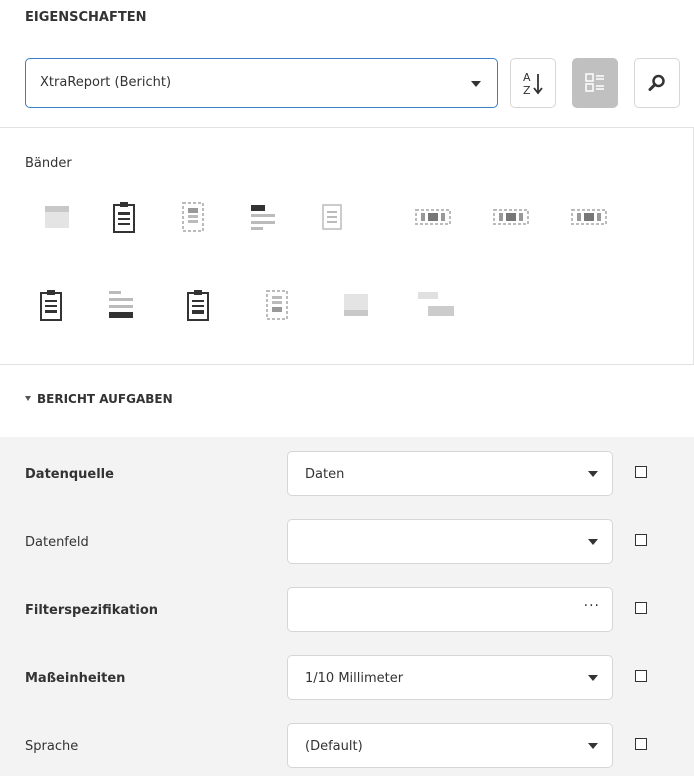  I want to click on properties-toolbar: XtraReport (Bericht) A Z, so click(355, 83).